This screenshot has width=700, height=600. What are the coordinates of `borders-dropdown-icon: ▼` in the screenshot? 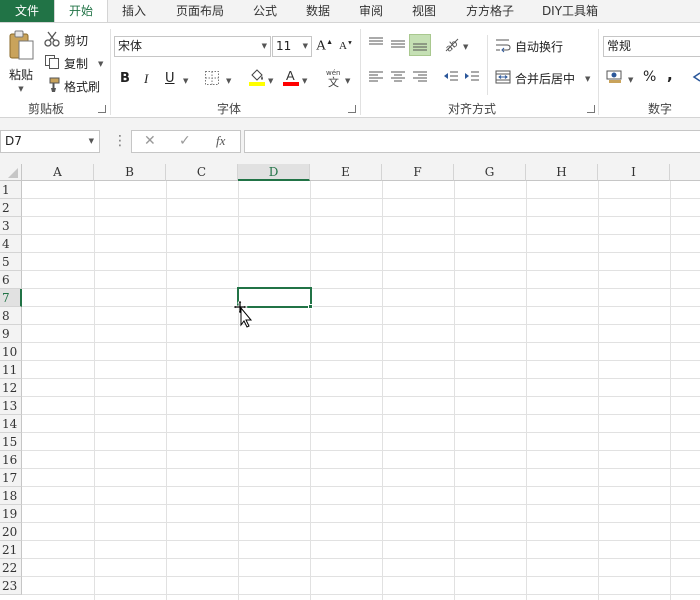 It's located at (228, 81).